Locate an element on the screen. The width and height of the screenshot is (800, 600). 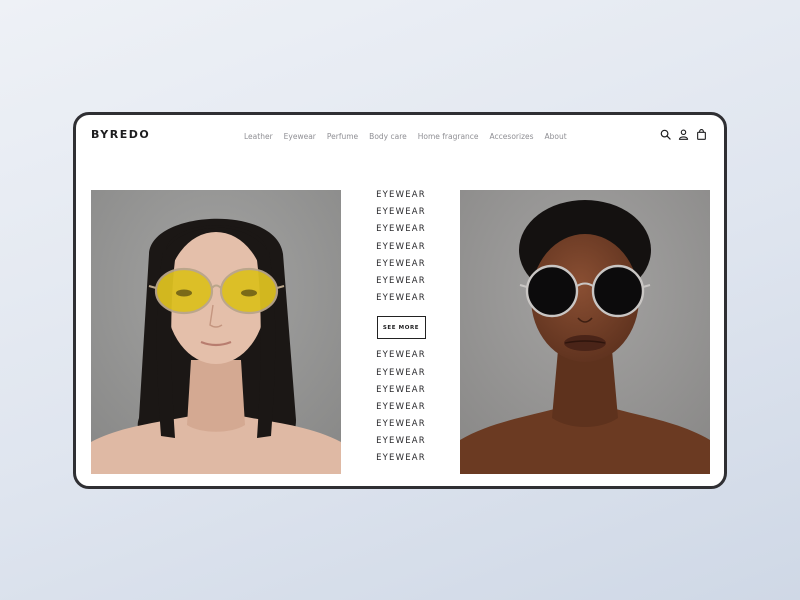
search-icon is located at coordinates (665, 134).